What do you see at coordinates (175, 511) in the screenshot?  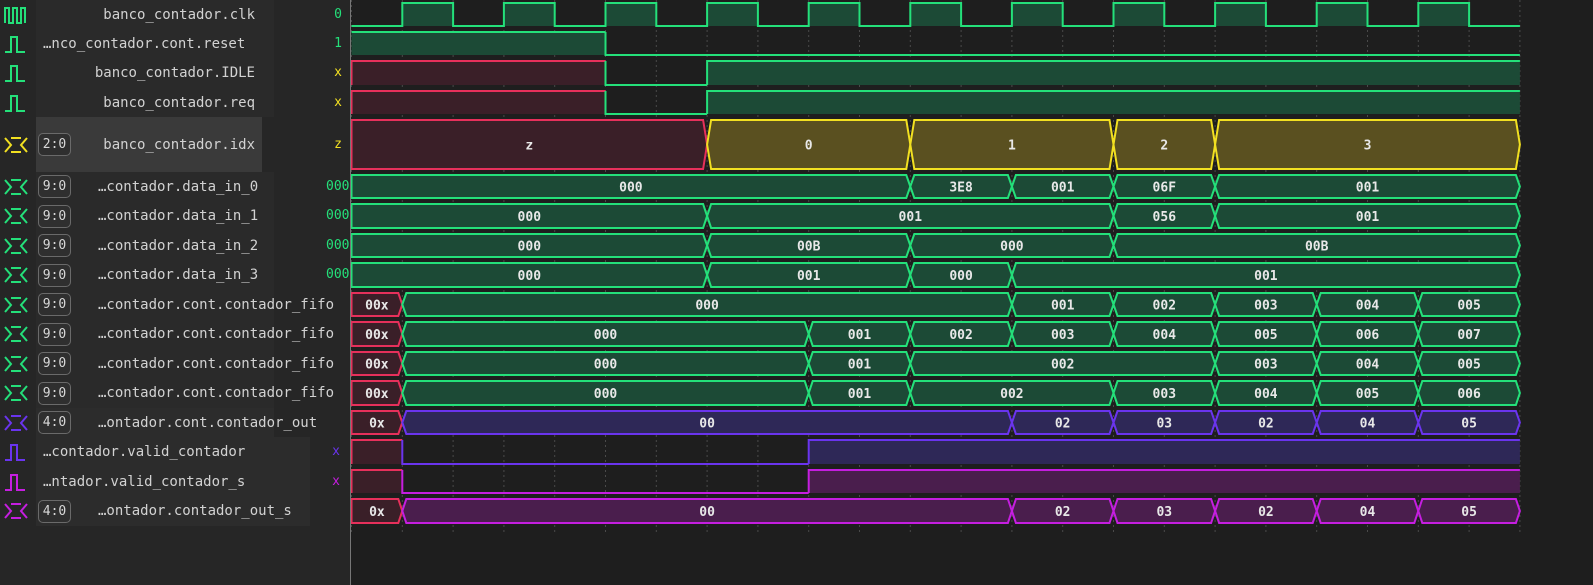 I see `signal-row: 4:0 …ontador.contador_out_s` at bounding box center [175, 511].